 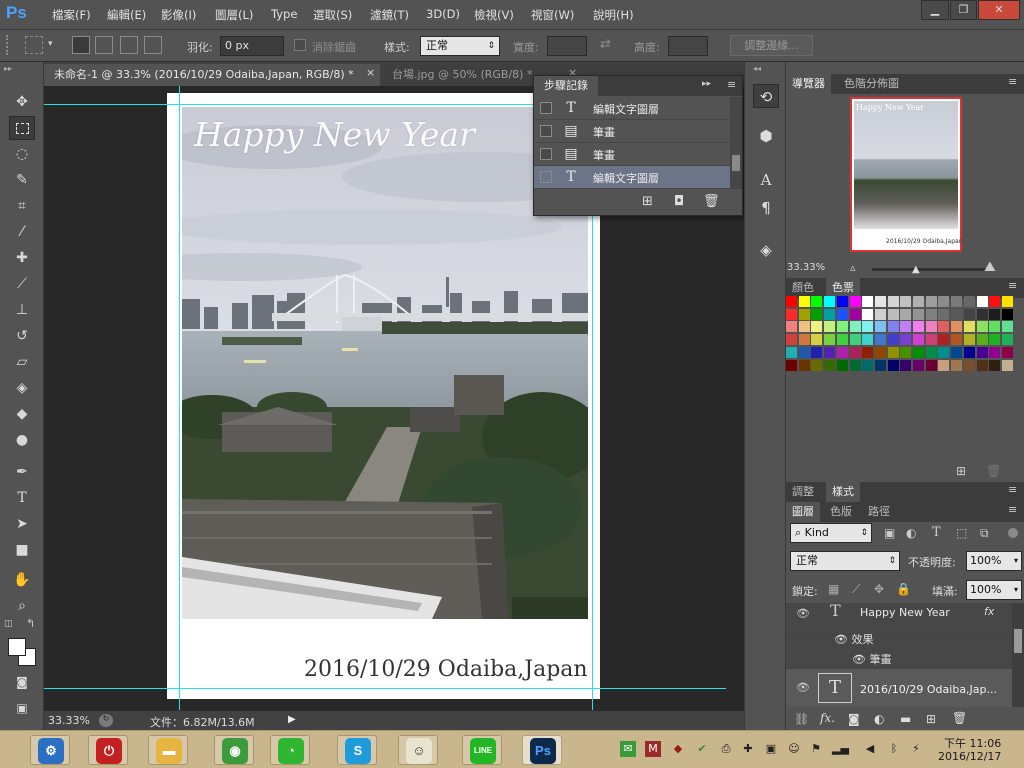 I want to click on tab-paths: 路徑, so click(x=879, y=512).